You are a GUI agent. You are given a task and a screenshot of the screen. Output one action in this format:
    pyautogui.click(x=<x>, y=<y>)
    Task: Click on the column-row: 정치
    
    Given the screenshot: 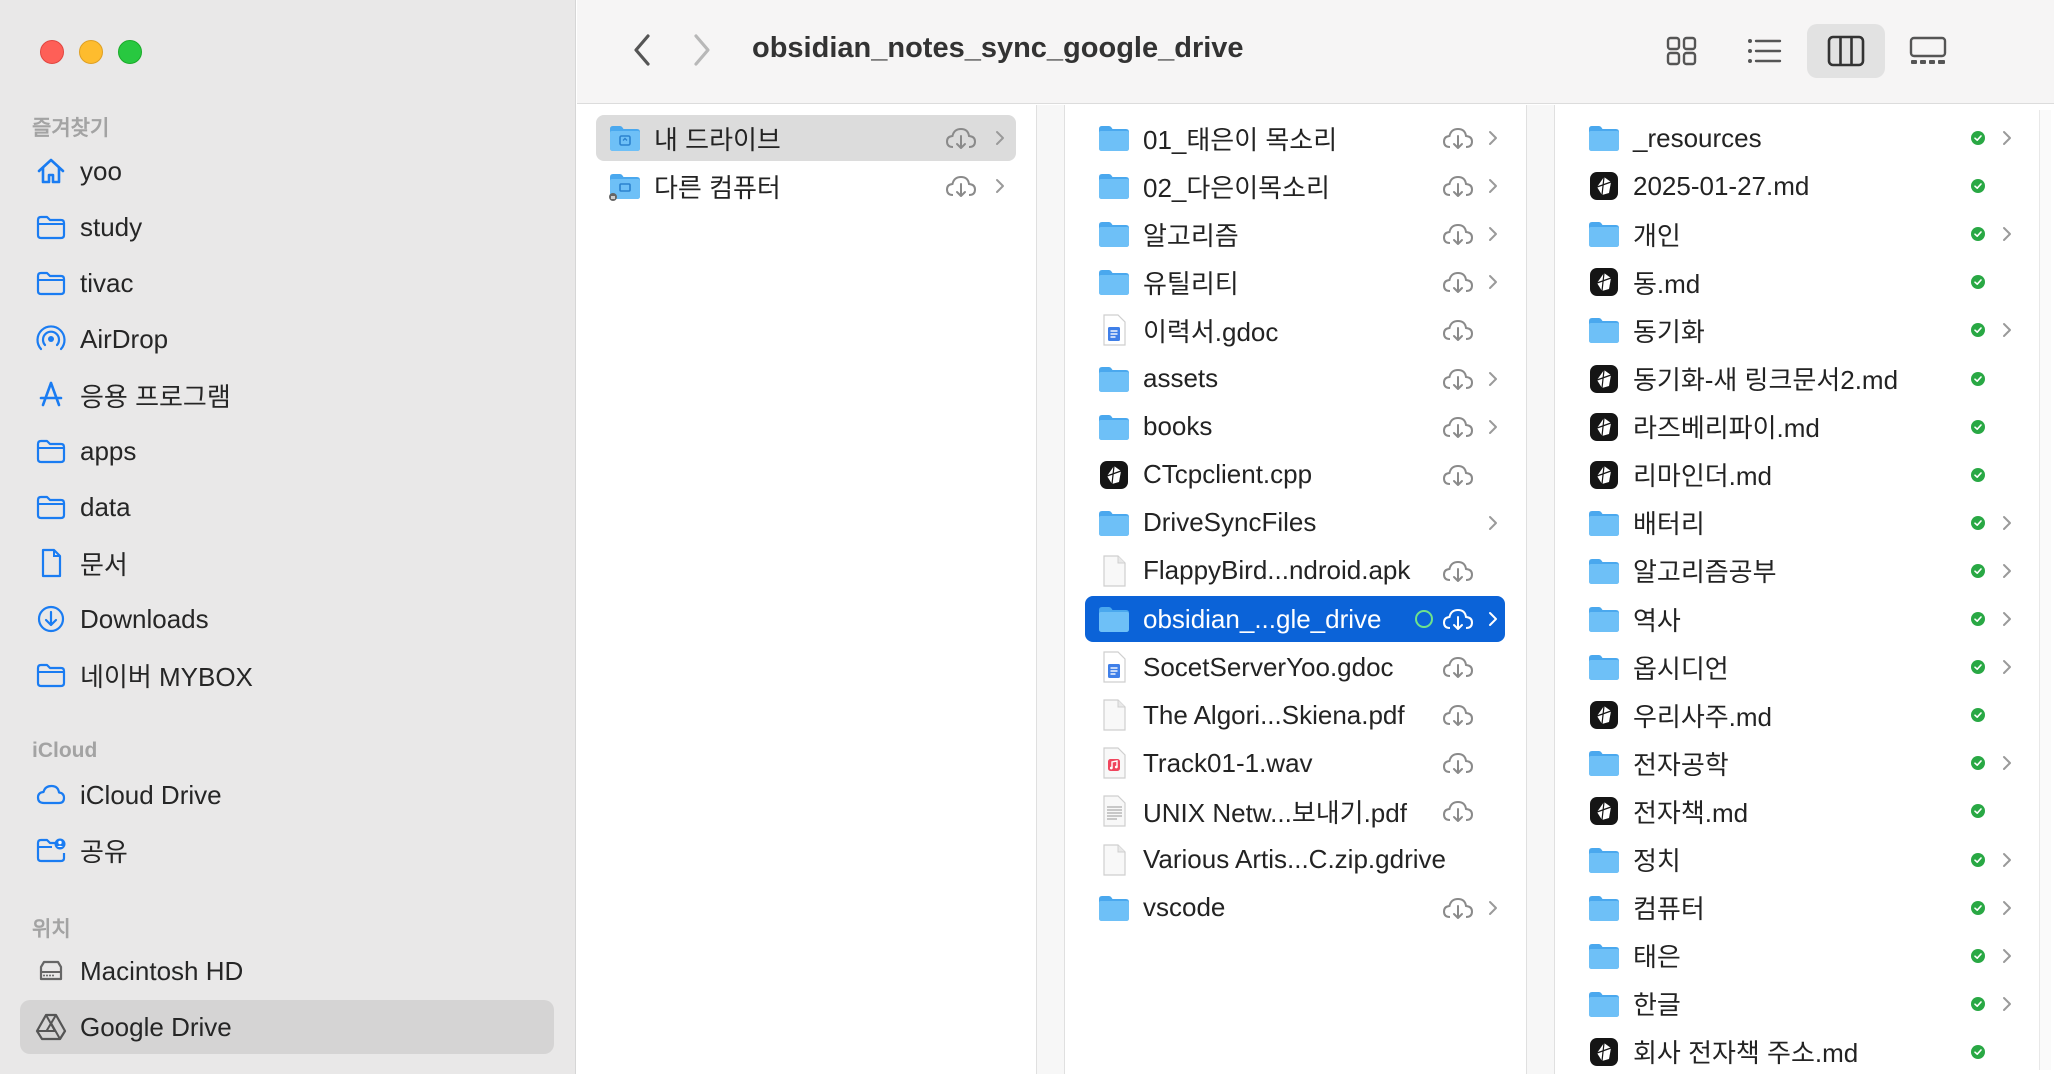 What is the action you would take?
    pyautogui.click(x=1795, y=860)
    